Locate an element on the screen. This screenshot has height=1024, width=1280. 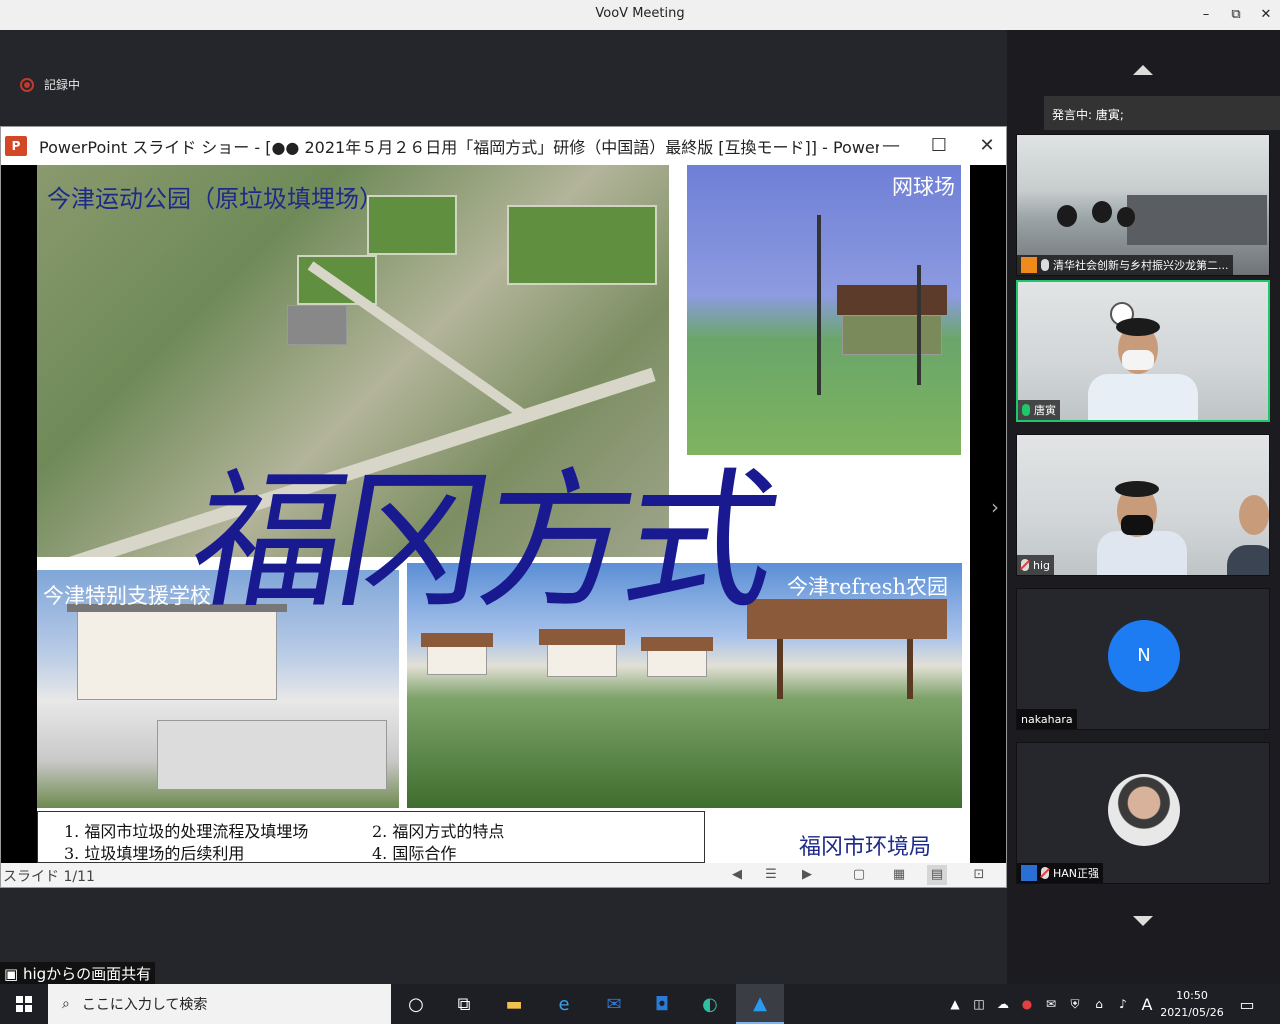
slideshow-icon: ⊡ is located at coordinates (979, 875).